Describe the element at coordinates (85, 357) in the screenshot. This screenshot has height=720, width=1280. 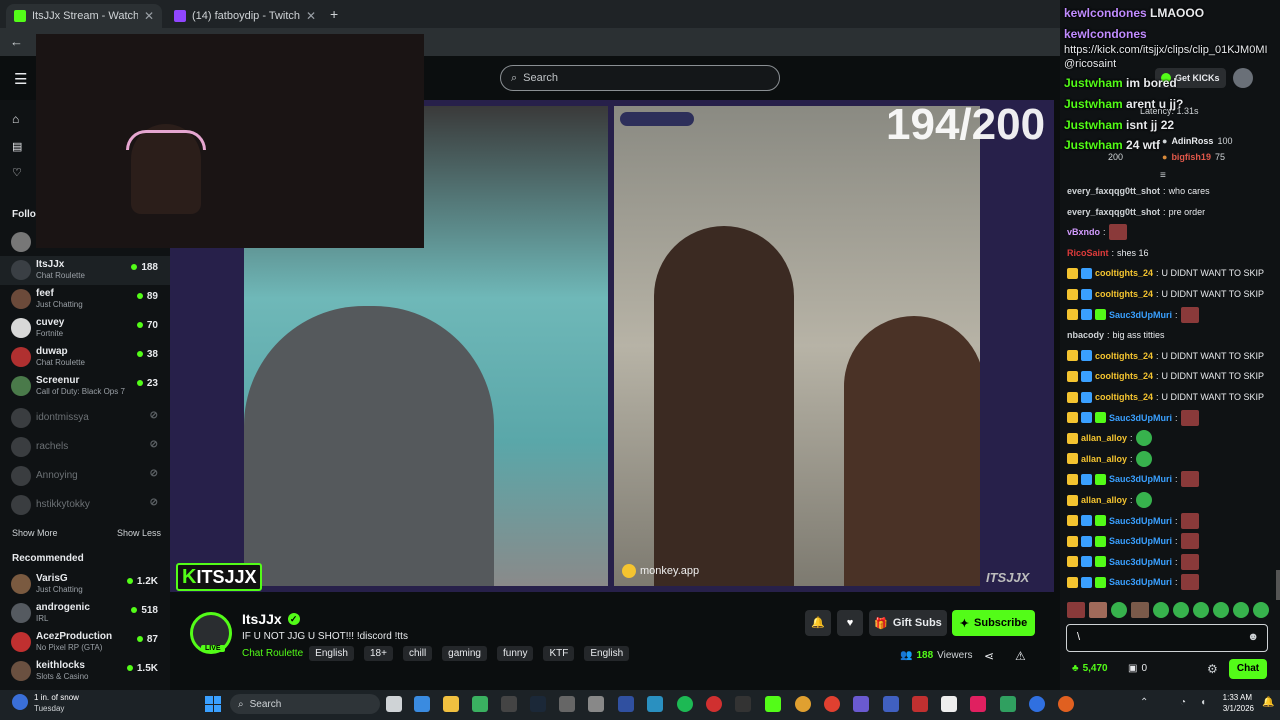
I see `sidebar-item-duwap: duwap Chat Roulette 38` at that location.